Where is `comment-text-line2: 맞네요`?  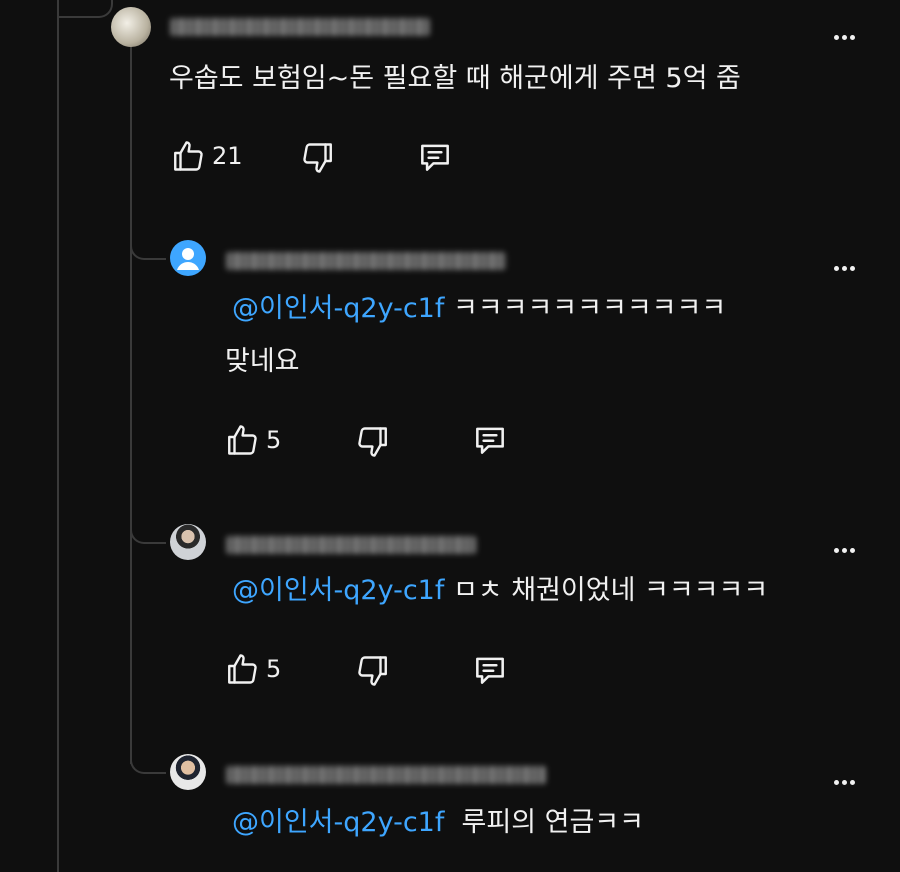
comment-text-line2: 맞네요 is located at coordinates (262, 361).